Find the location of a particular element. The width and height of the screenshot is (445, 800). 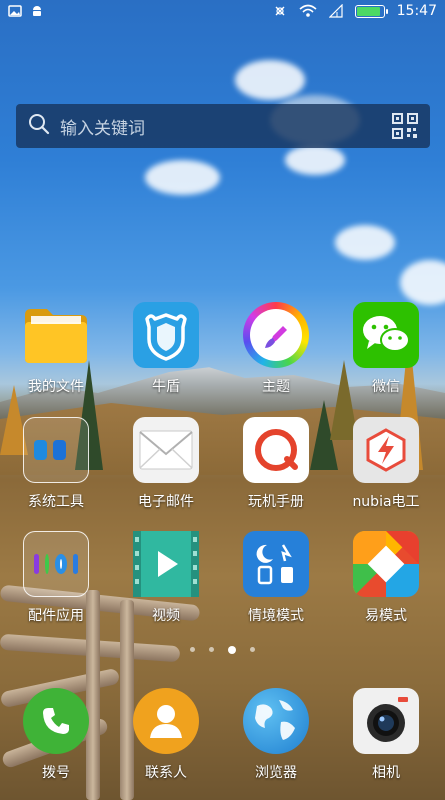

dock-browser: 浏览器 is located at coordinates (276, 735).